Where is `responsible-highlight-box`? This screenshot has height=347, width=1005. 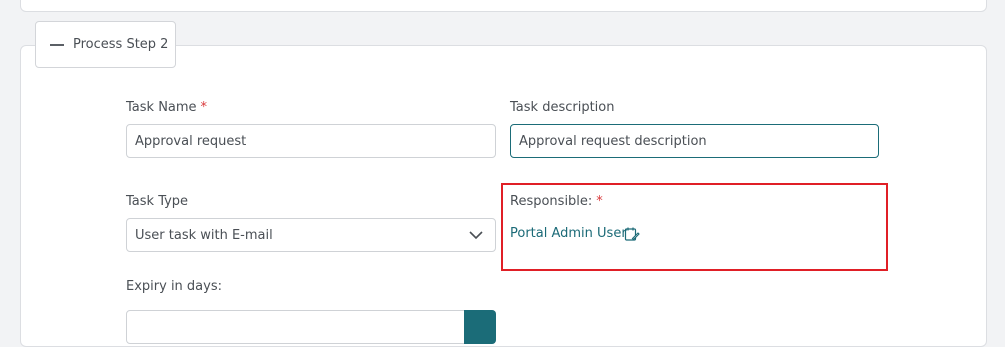 responsible-highlight-box is located at coordinates (694, 227).